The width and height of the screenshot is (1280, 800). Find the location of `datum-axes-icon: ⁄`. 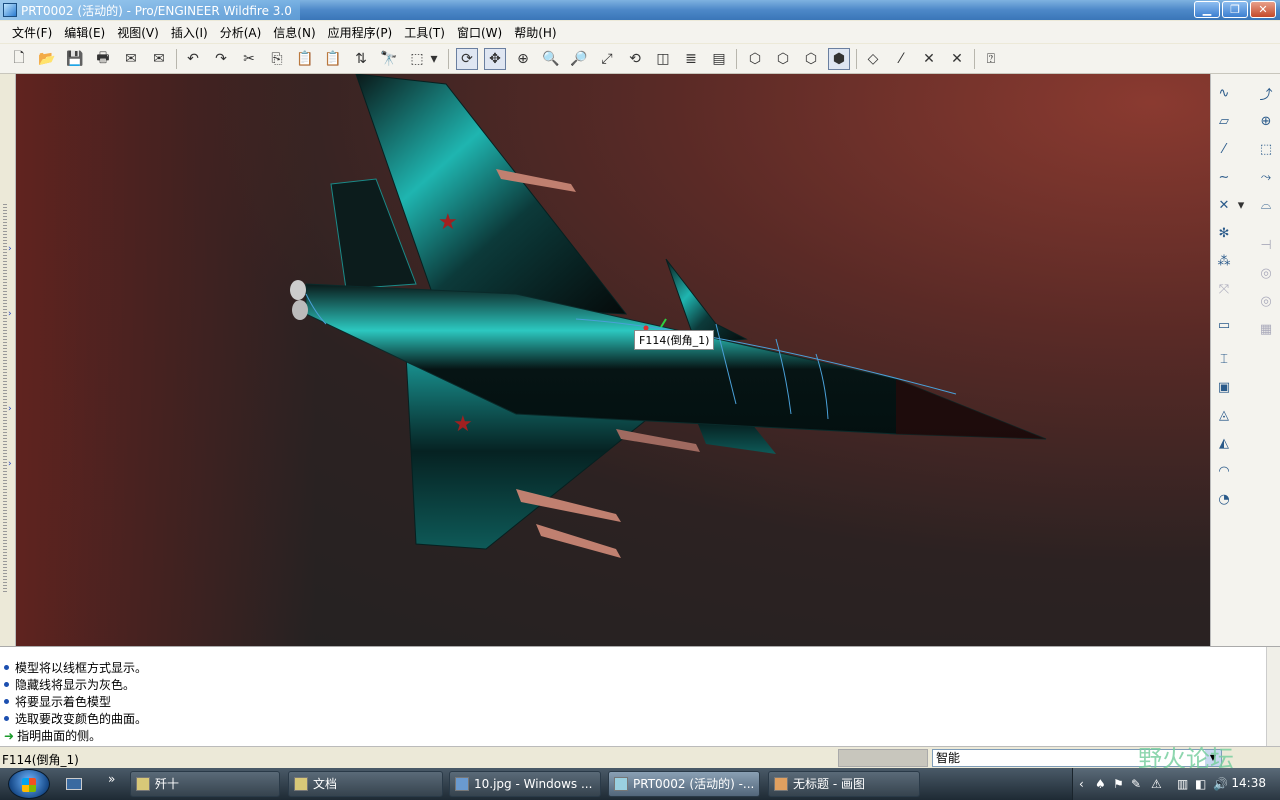

datum-axes-icon: ⁄ is located at coordinates (901, 59).